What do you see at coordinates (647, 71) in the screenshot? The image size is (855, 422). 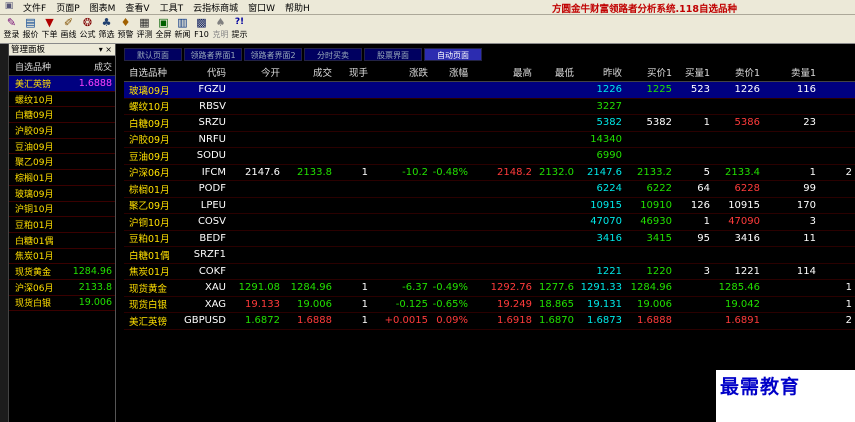 I see `grid-header-bid: 买价1` at bounding box center [647, 71].